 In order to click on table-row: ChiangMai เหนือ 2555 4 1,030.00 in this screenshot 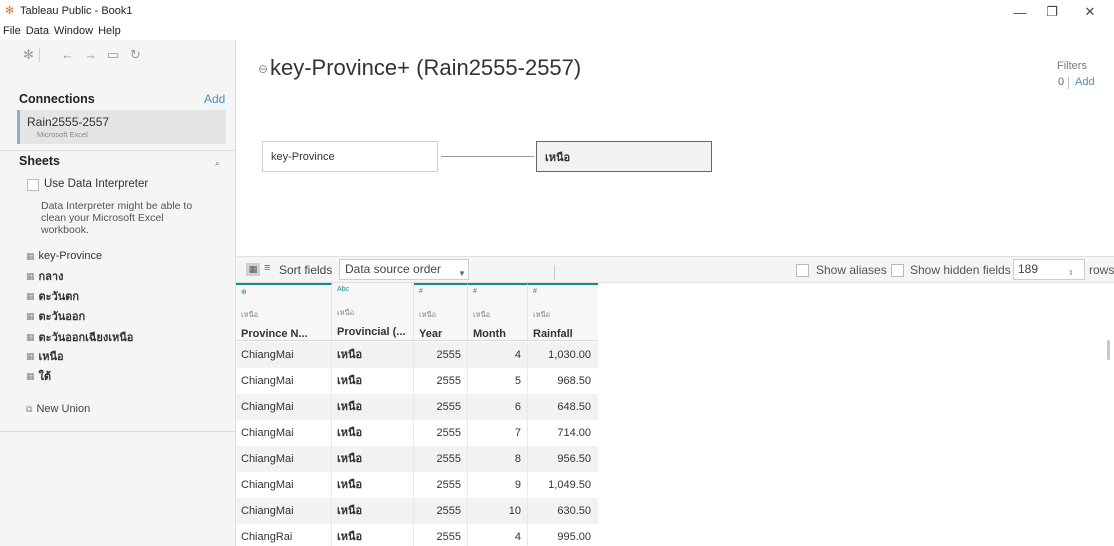, I will do `click(417, 355)`.